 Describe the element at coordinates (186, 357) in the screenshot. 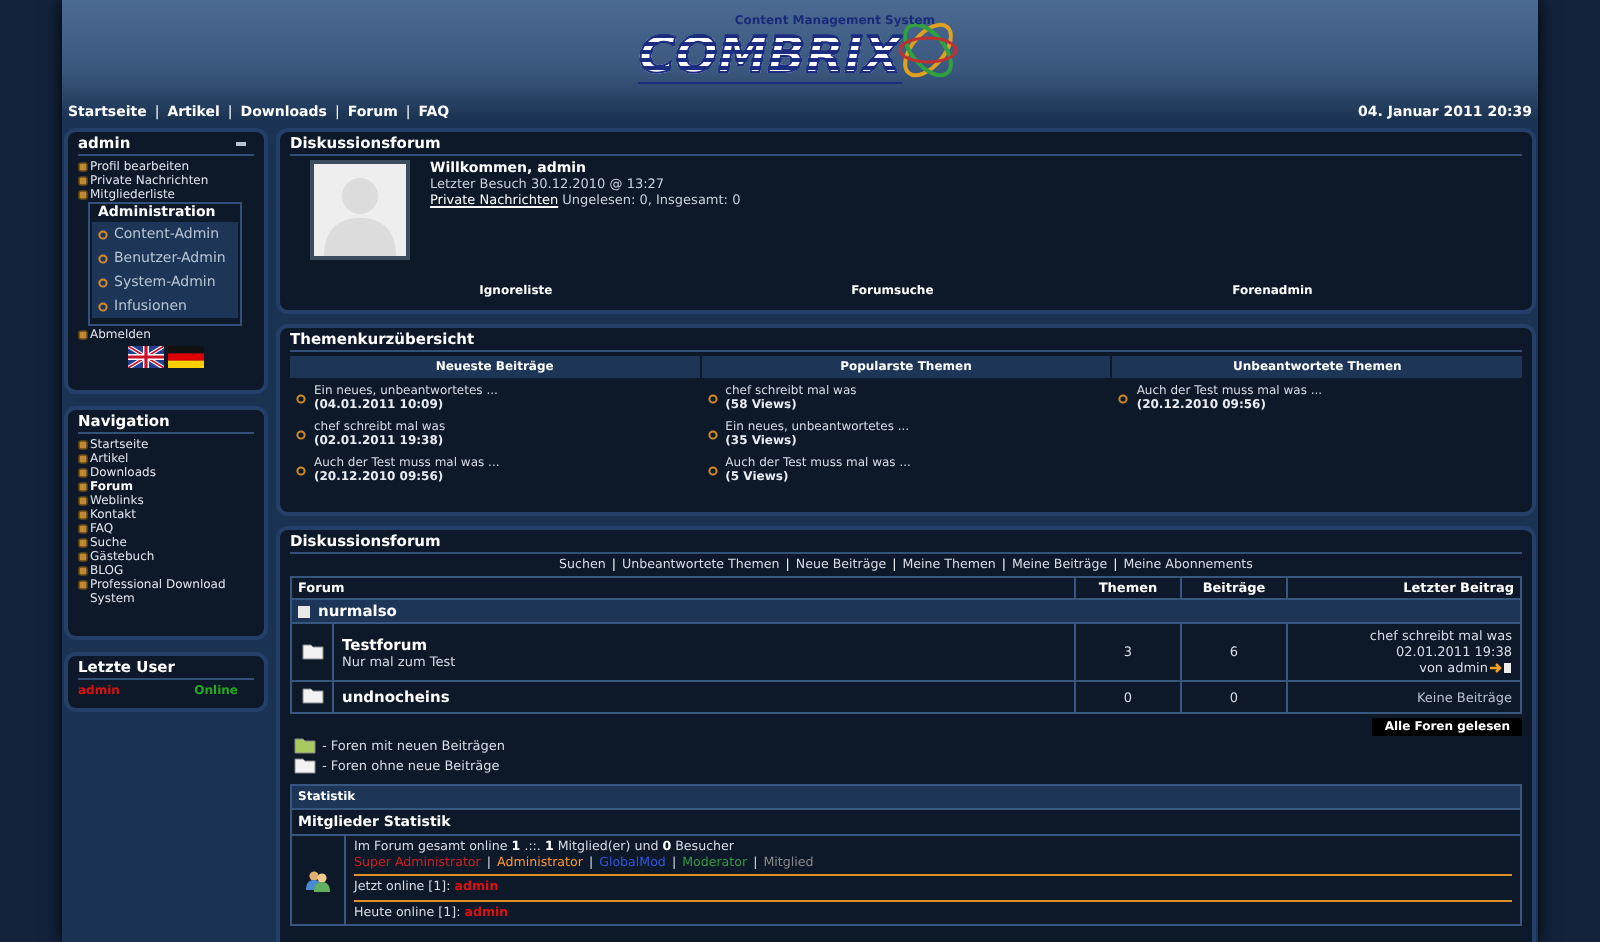

I see `german-flag-icon` at that location.